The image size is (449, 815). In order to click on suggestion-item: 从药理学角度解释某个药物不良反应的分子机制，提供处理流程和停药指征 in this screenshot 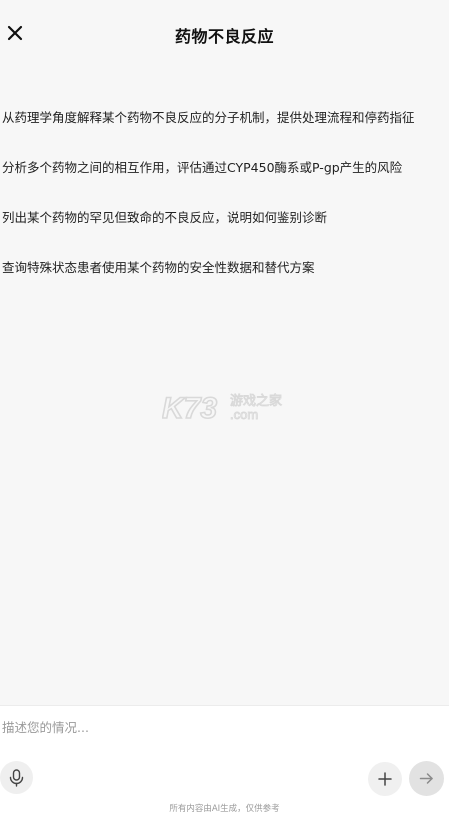, I will do `click(224, 133)`.